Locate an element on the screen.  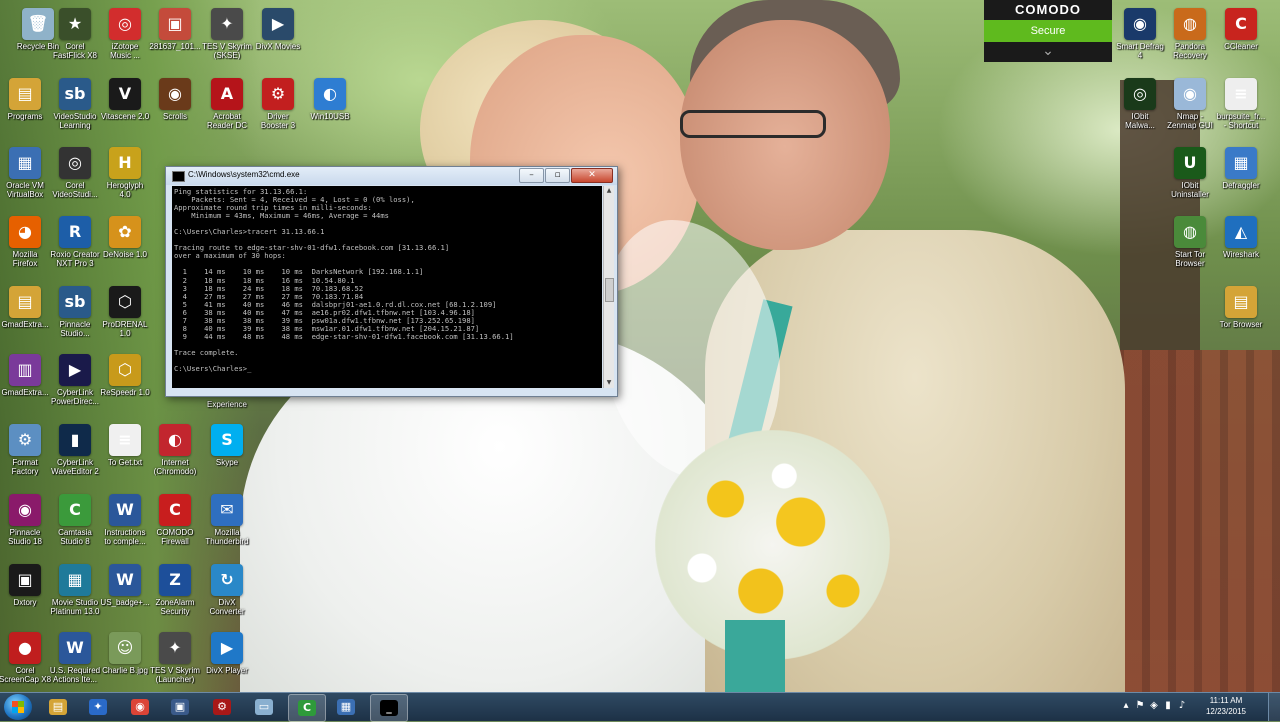
desktop-icon-label: Defraggler is located at coordinates (1241, 185).